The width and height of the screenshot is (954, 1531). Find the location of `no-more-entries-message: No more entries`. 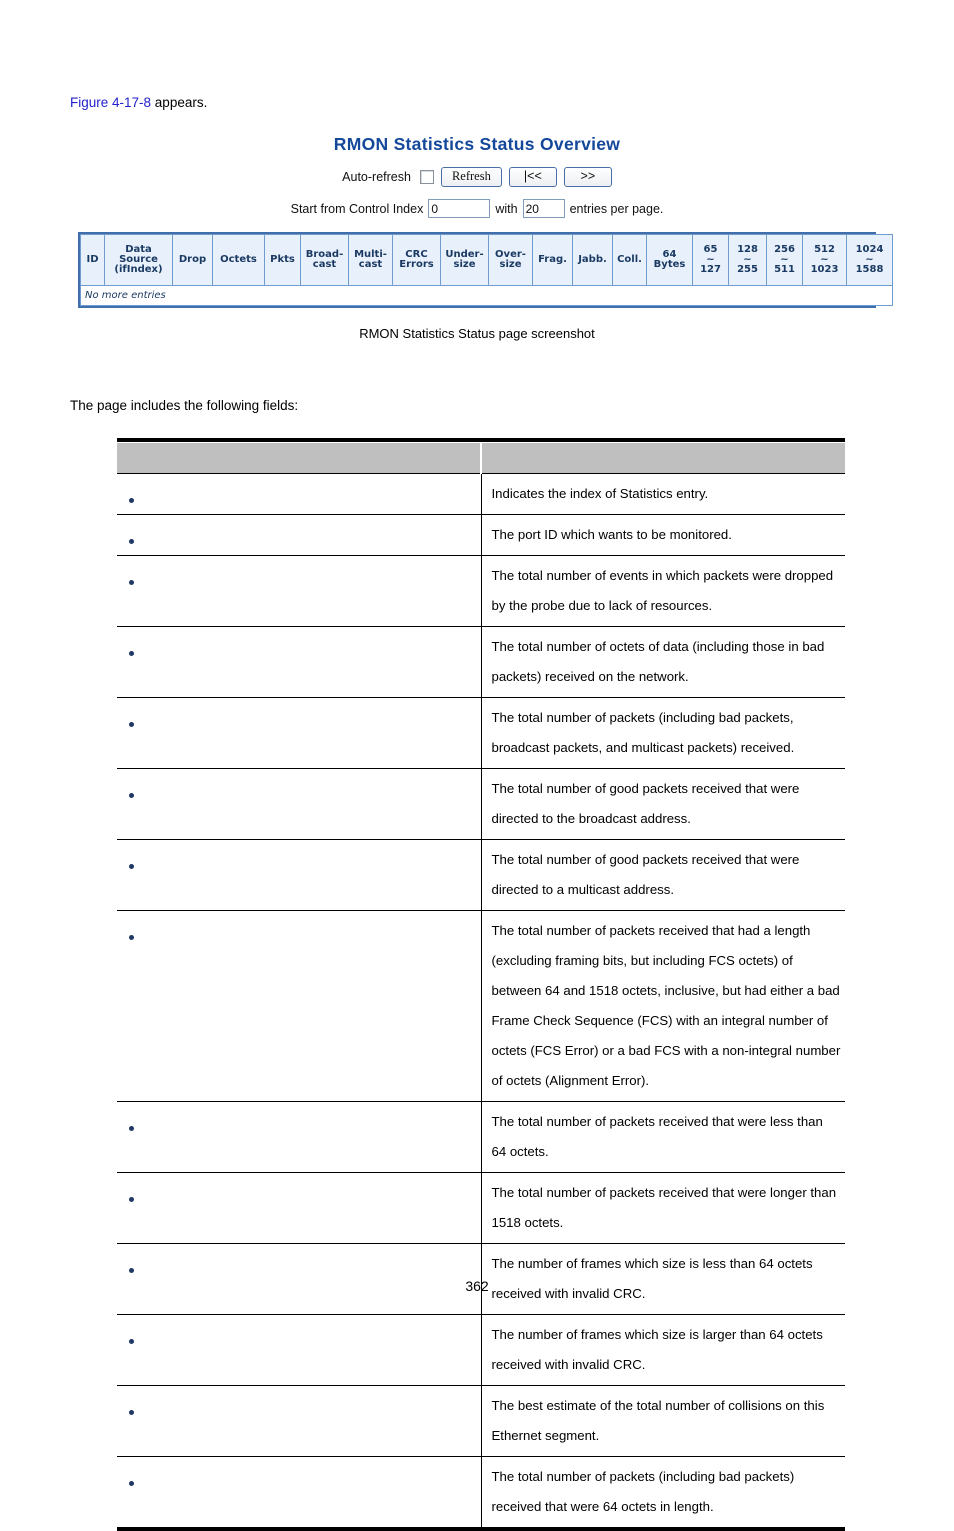

no-more-entries-message: No more entries is located at coordinates (486, 295).